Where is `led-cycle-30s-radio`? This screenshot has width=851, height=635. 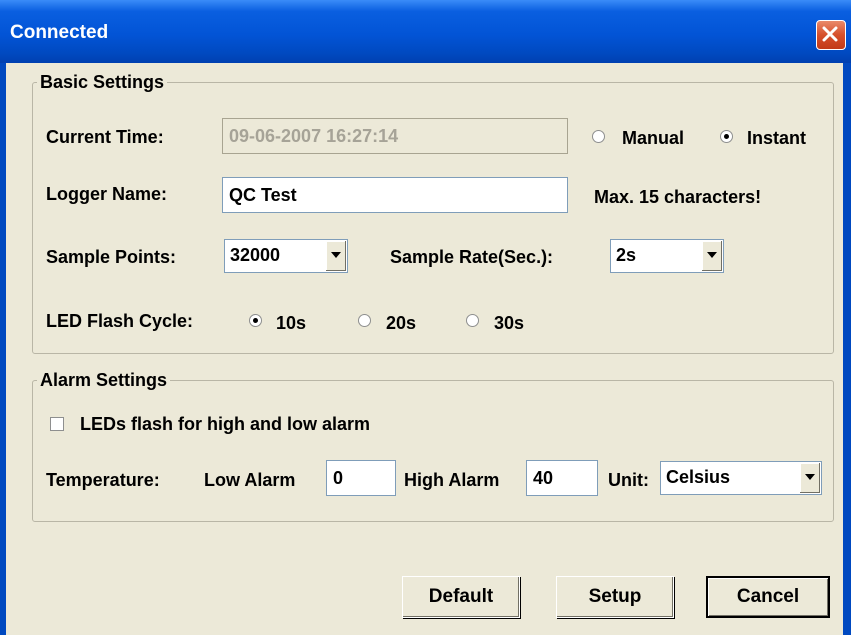
led-cycle-30s-radio is located at coordinates (472, 320).